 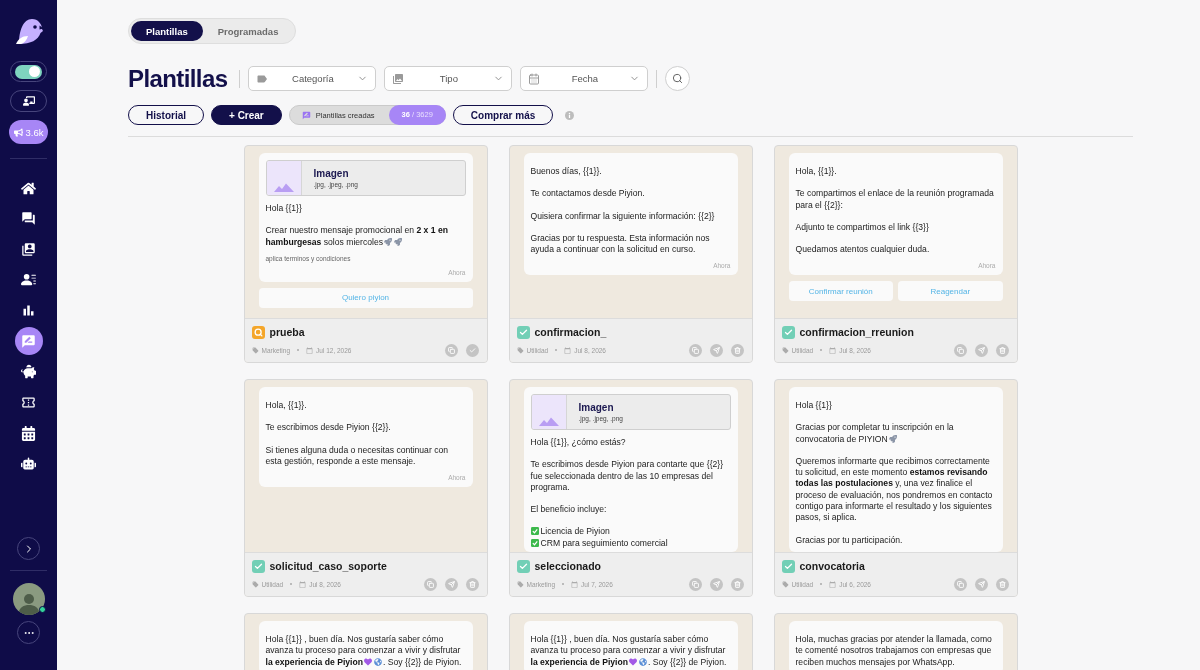 I want to click on template-name: confirmacion_rreunion, so click(x=856, y=332).